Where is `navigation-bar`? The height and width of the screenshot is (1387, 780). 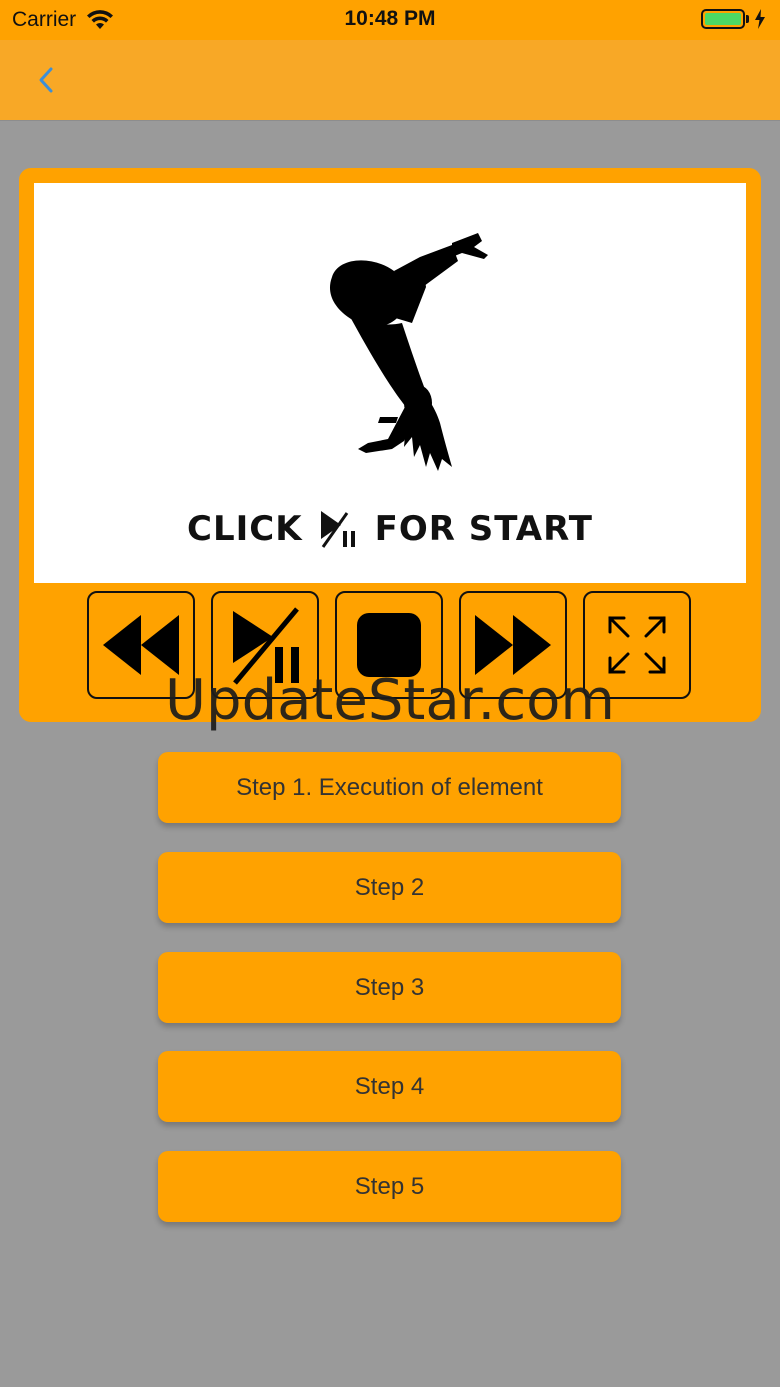
navigation-bar is located at coordinates (390, 80).